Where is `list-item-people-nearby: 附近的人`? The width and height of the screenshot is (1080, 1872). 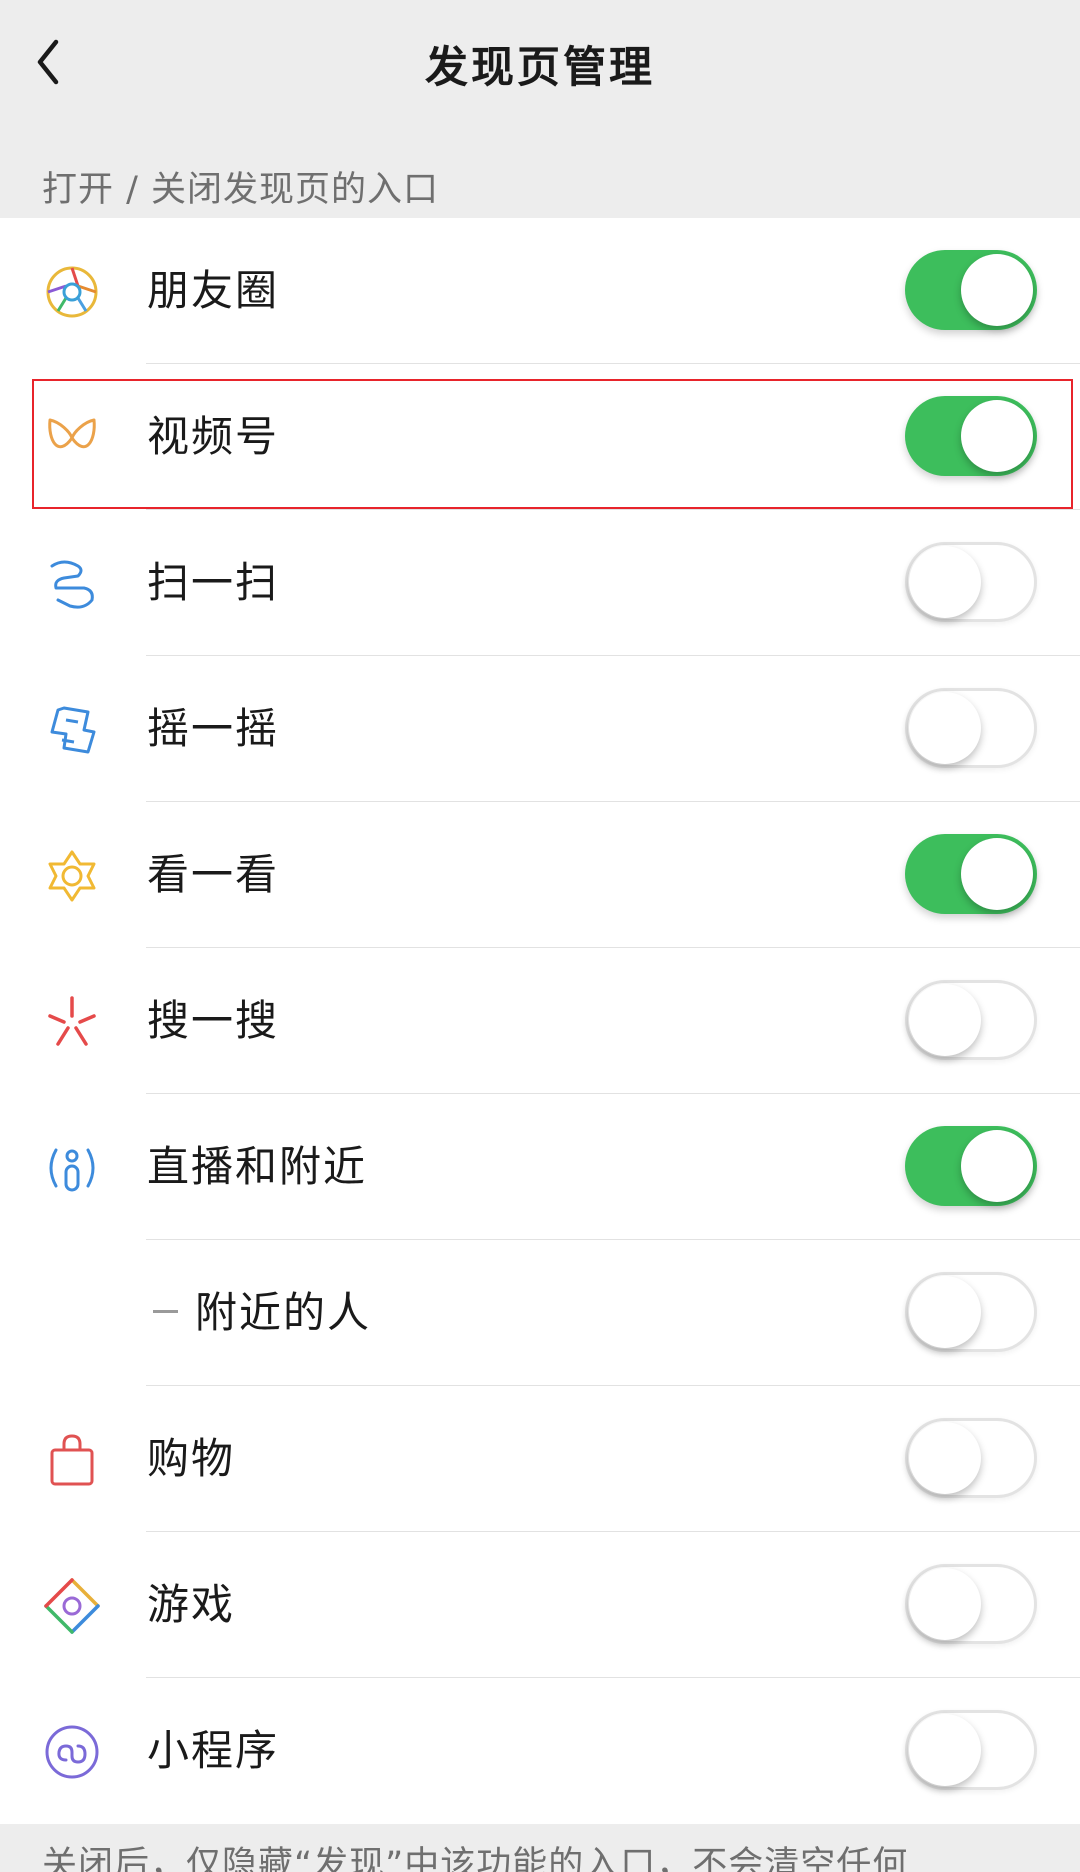 list-item-people-nearby: 附近的人 is located at coordinates (540, 1313).